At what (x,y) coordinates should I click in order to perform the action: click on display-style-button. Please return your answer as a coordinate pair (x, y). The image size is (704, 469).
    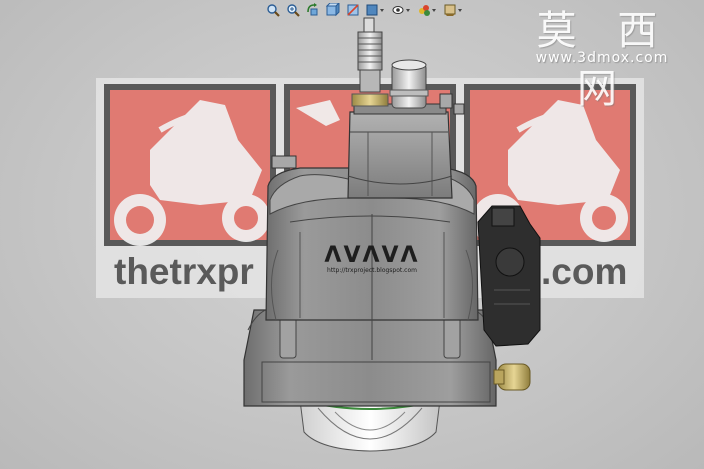
    Looking at the image, I should click on (376, 10).